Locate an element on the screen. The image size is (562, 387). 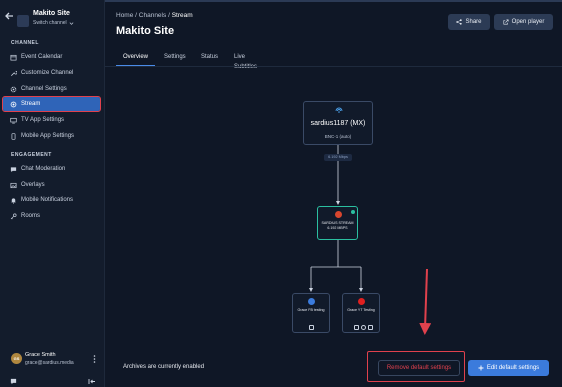
source-title: sardius1187 (MX) is located at coordinates (338, 123).